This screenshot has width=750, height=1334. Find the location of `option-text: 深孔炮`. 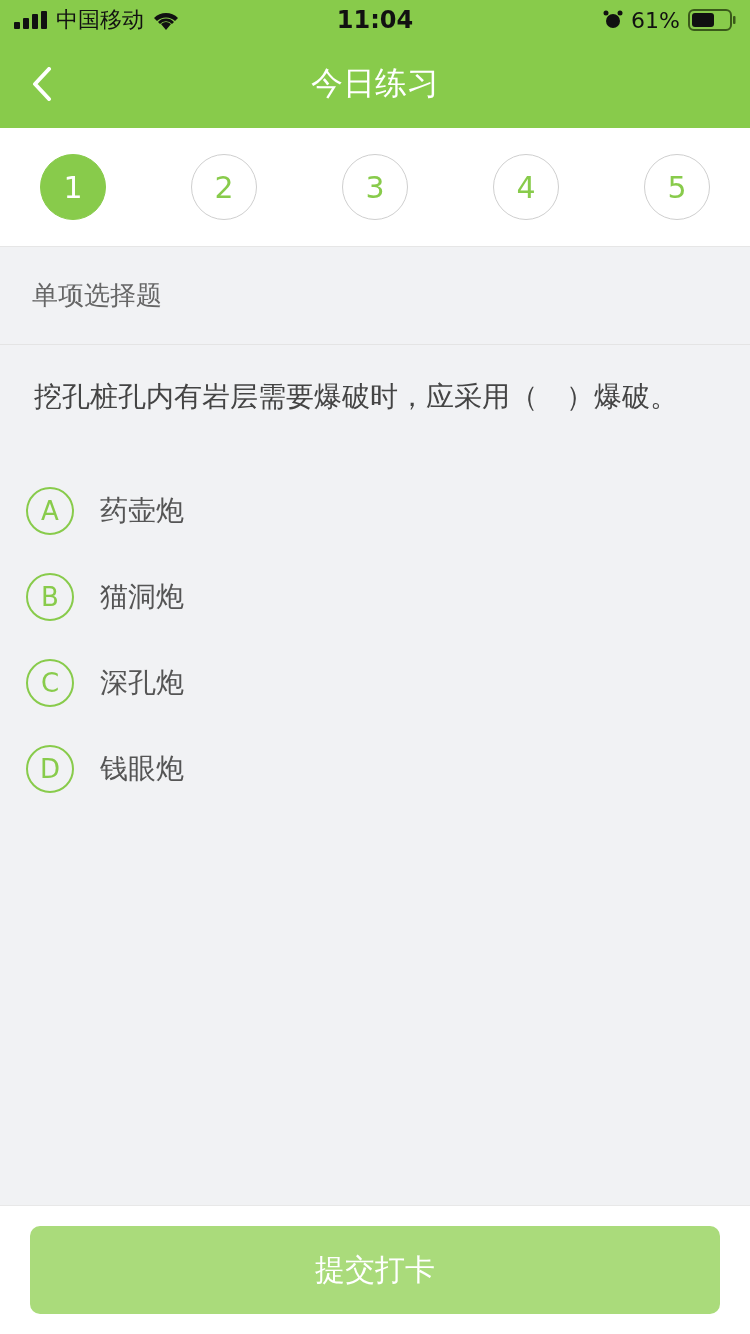

option-text: 深孔炮 is located at coordinates (142, 683).